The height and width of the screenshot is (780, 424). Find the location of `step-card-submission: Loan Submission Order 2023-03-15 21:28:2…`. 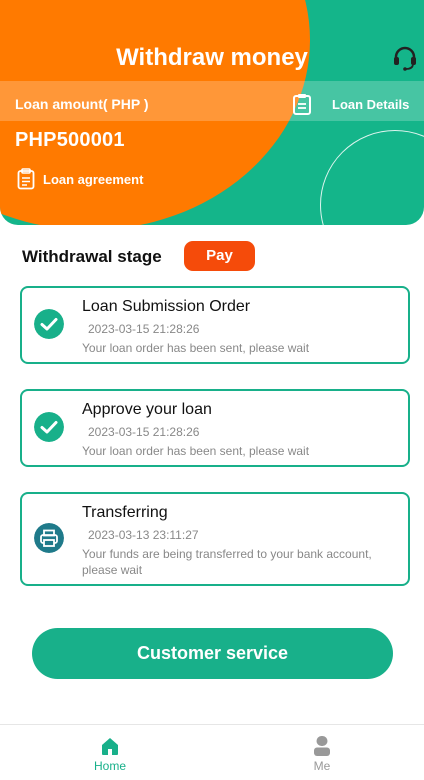

step-card-submission: Loan Submission Order 2023-03-15 21:28:2… is located at coordinates (215, 325).